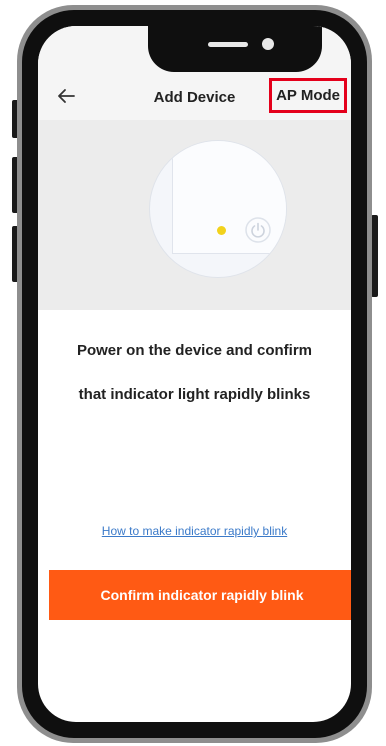 The width and height of the screenshot is (386, 746). What do you see at coordinates (374, 256) in the screenshot?
I see `power-side-button` at bounding box center [374, 256].